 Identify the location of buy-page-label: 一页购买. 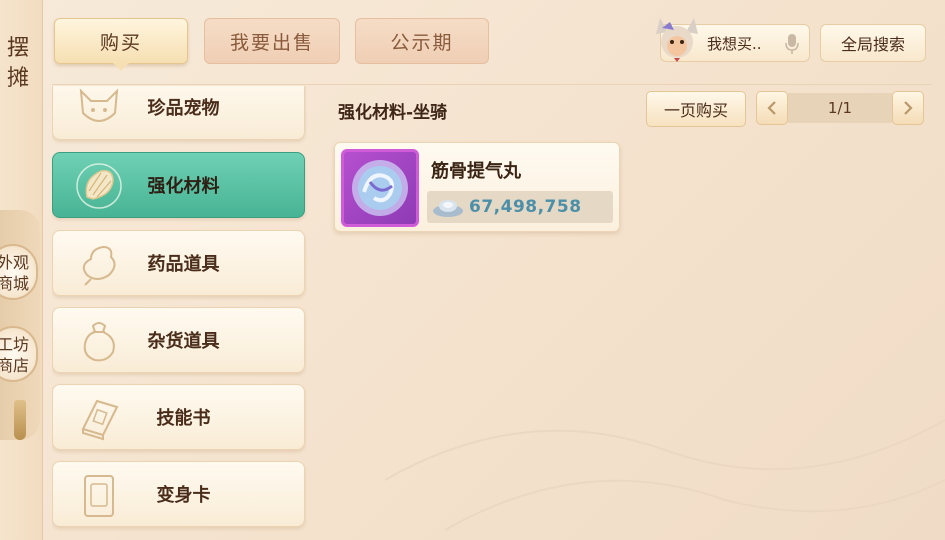
(695, 110).